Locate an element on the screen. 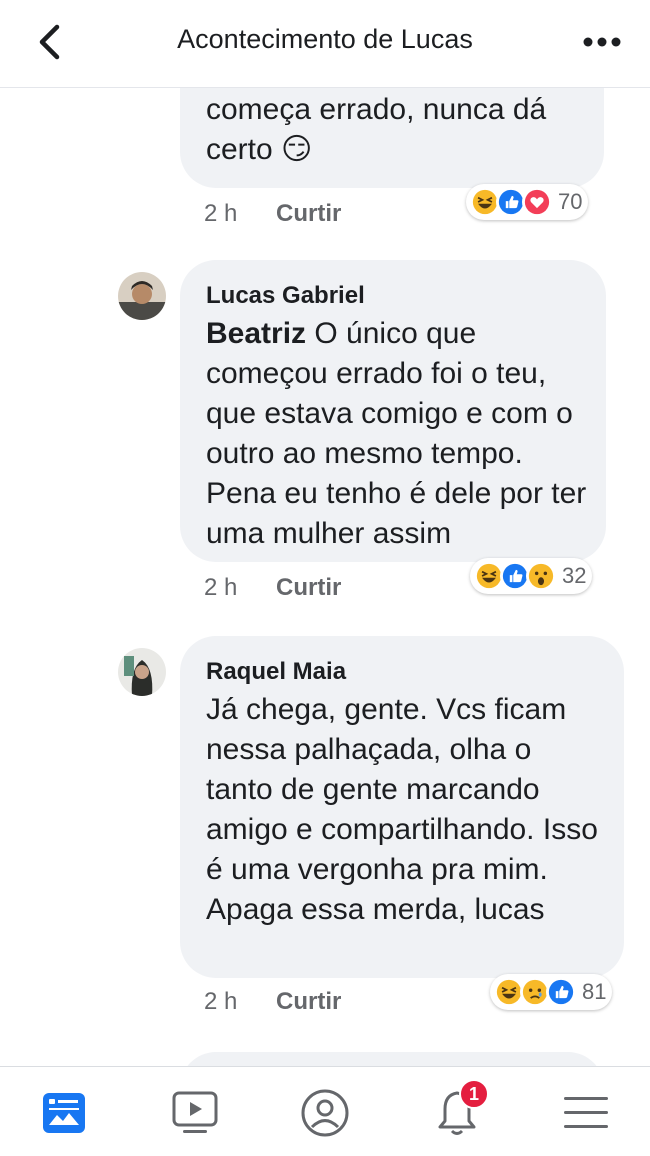 The image size is (650, 1156). watch-icon is located at coordinates (195, 1112).